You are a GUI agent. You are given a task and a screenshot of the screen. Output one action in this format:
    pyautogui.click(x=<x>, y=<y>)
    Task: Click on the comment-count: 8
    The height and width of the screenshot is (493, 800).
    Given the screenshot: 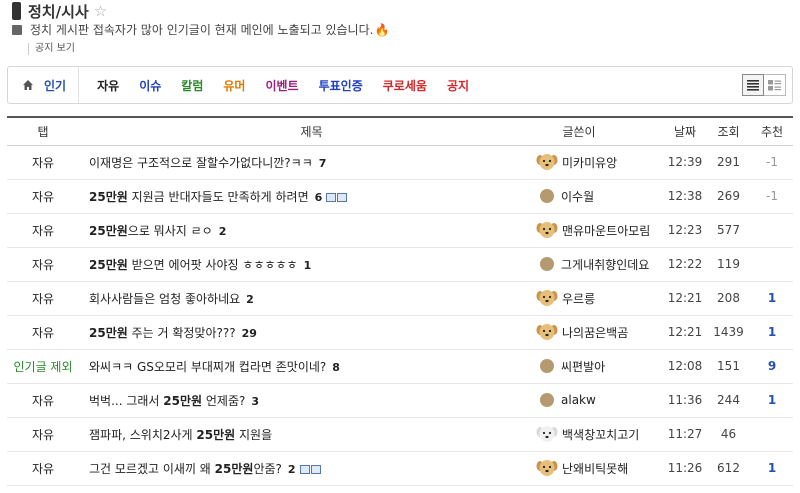 What is the action you would take?
    pyautogui.click(x=336, y=367)
    